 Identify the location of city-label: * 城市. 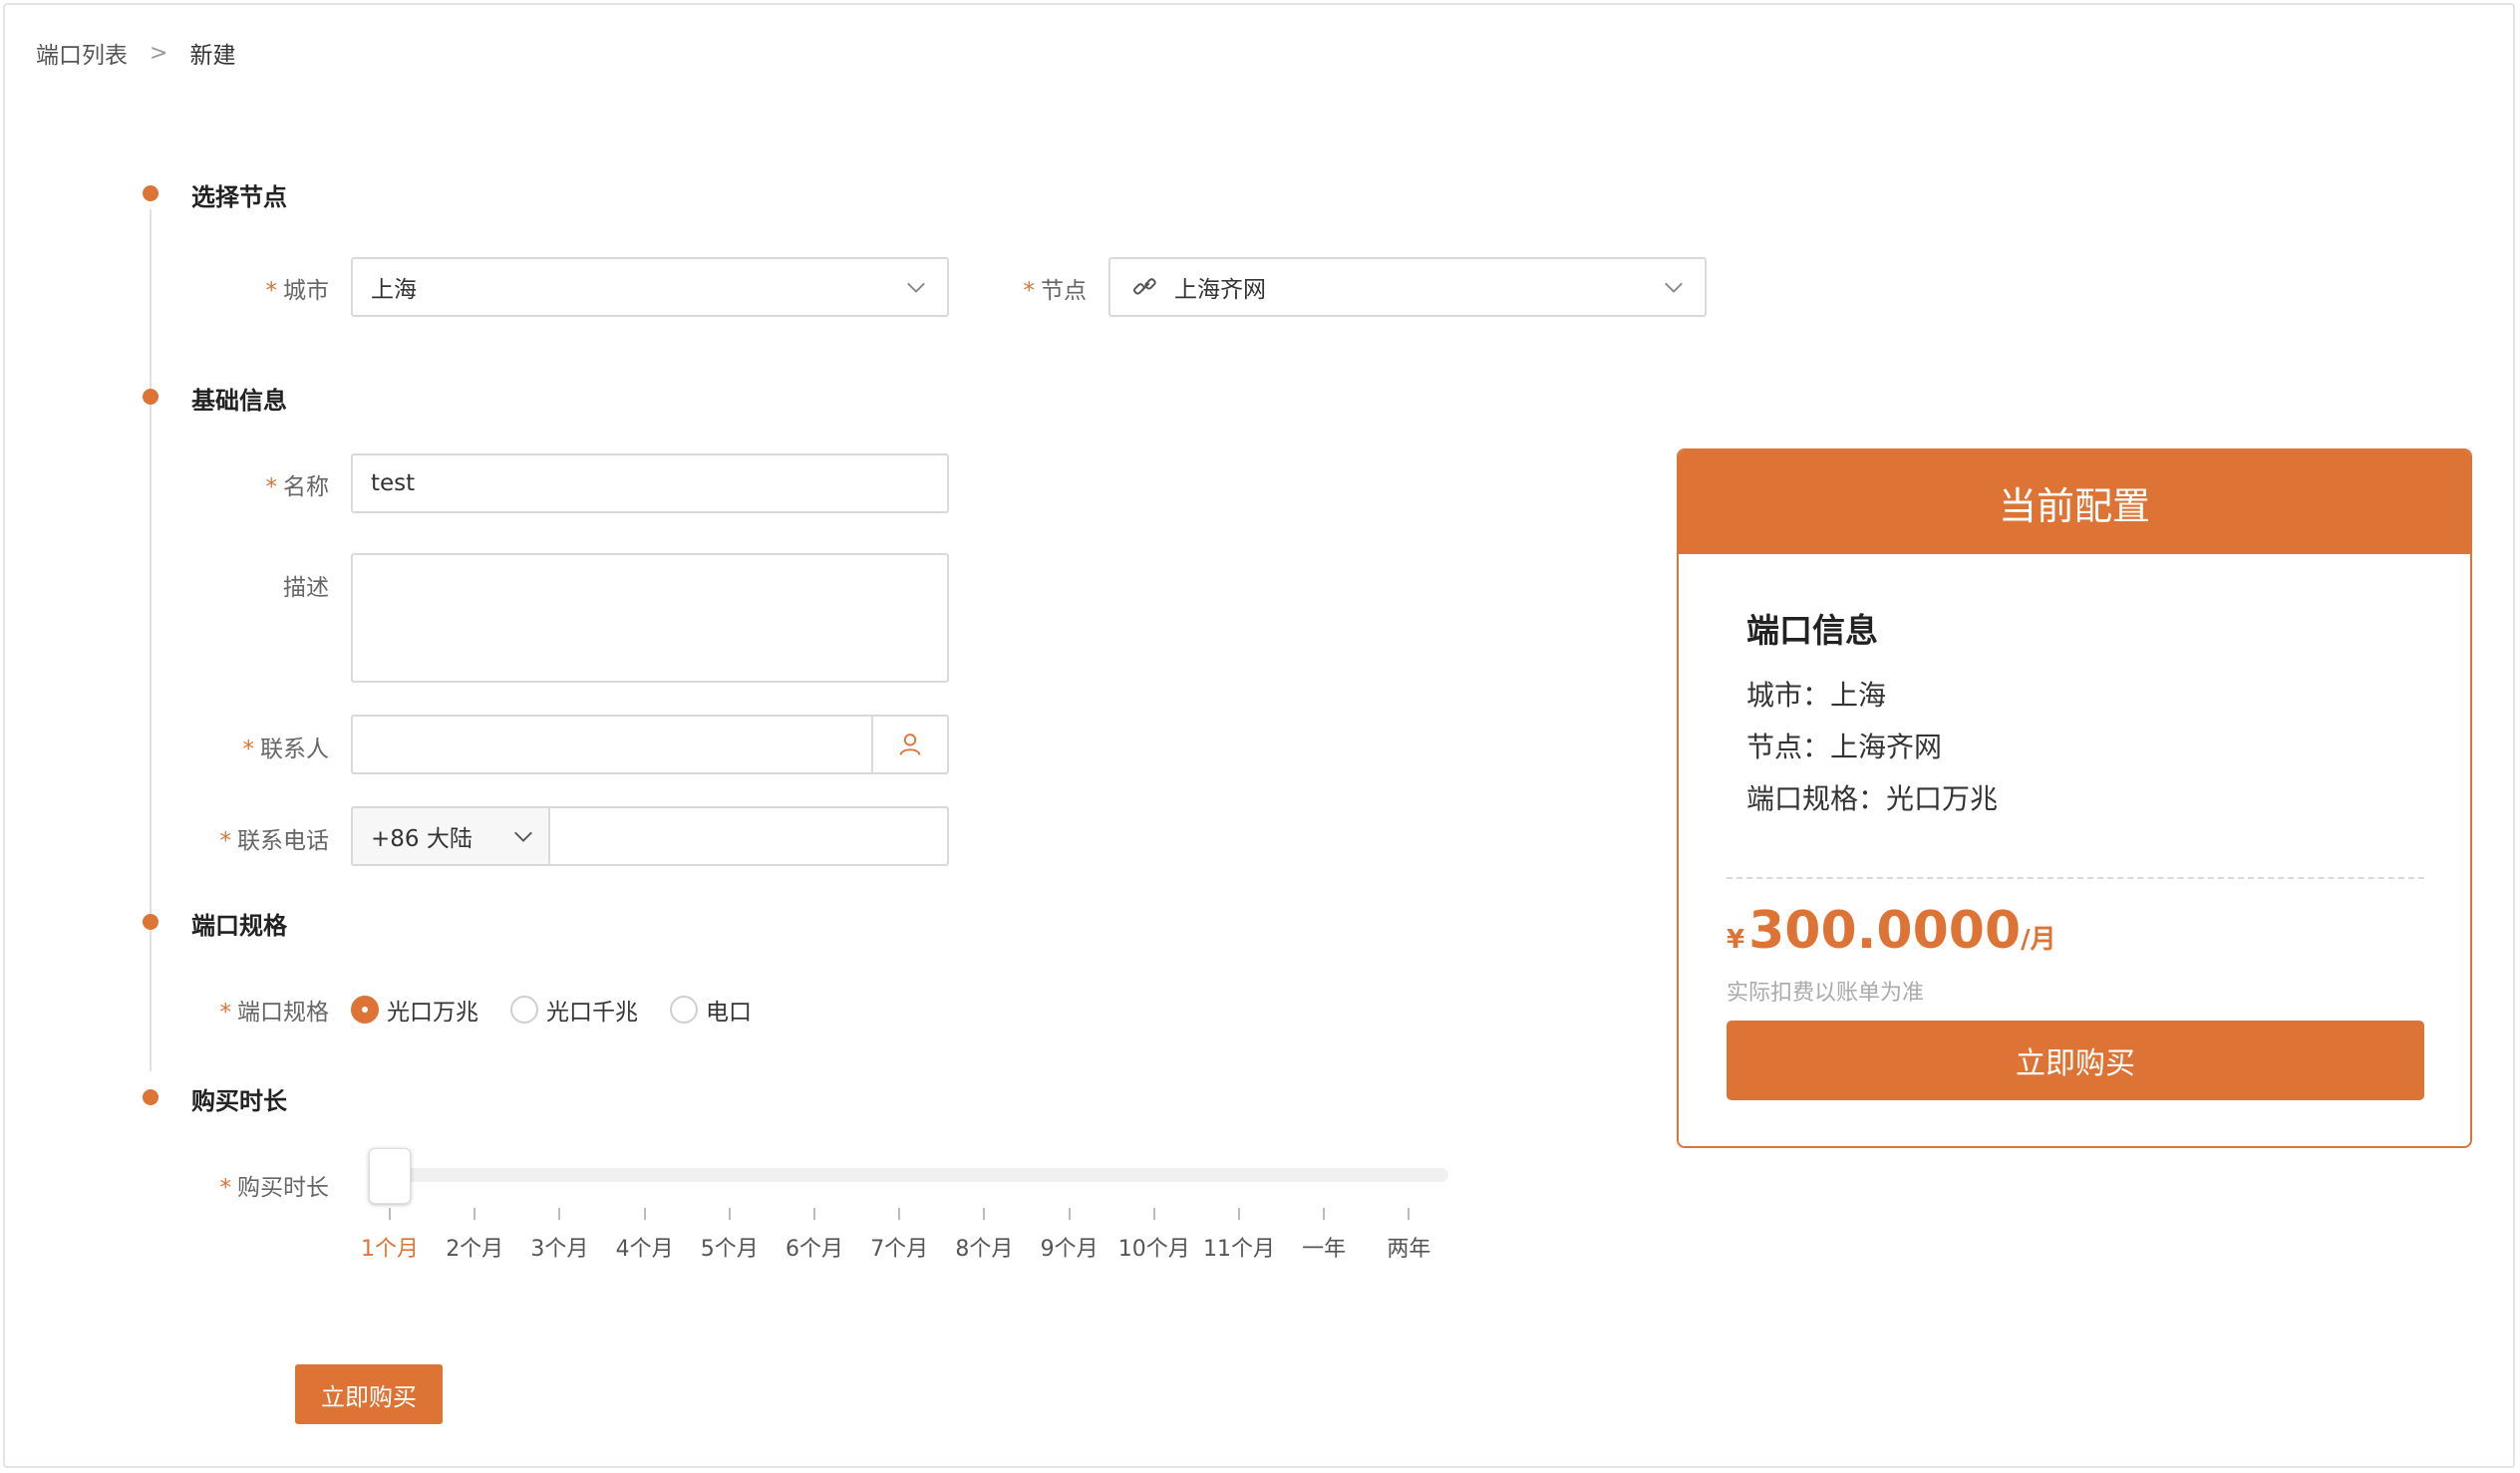
(297, 291).